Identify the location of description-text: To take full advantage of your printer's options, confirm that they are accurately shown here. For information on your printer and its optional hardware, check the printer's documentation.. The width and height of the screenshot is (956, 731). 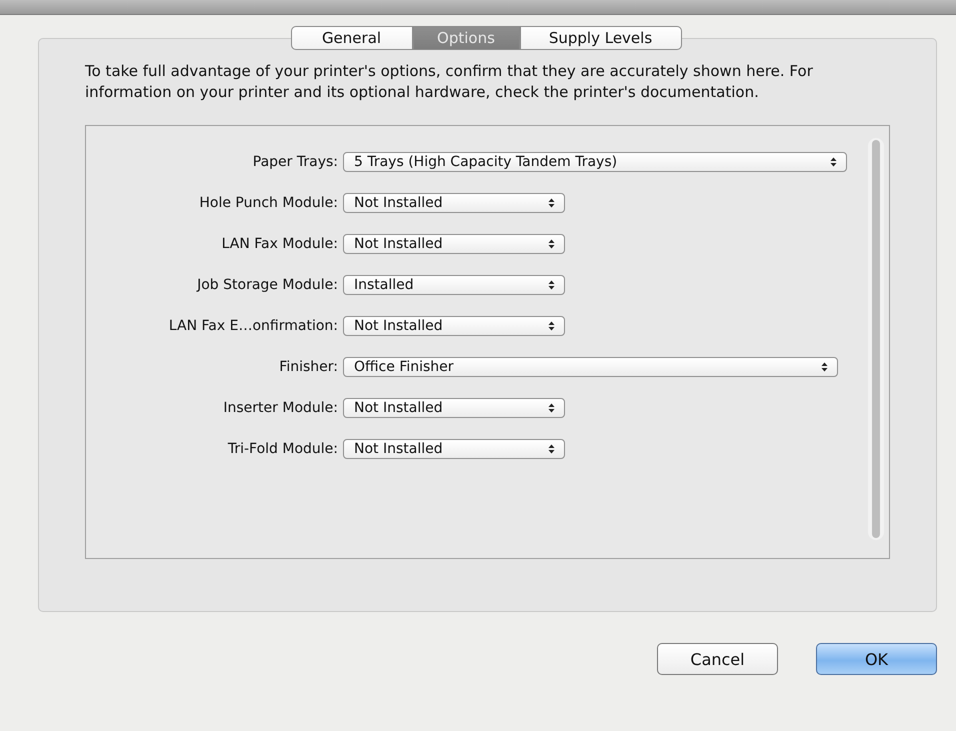
(449, 82).